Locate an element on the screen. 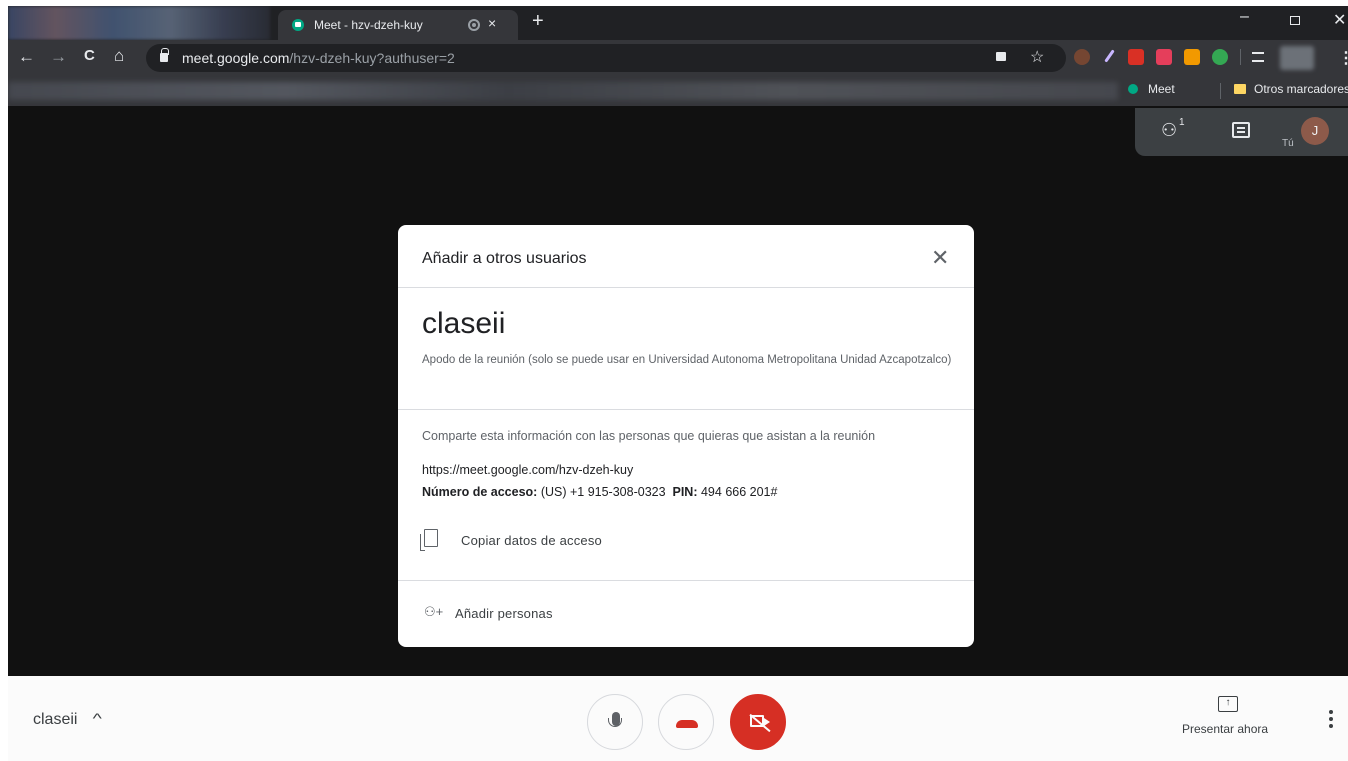 The width and height of the screenshot is (1348, 761). blurred-tabs is located at coordinates (139, 23).